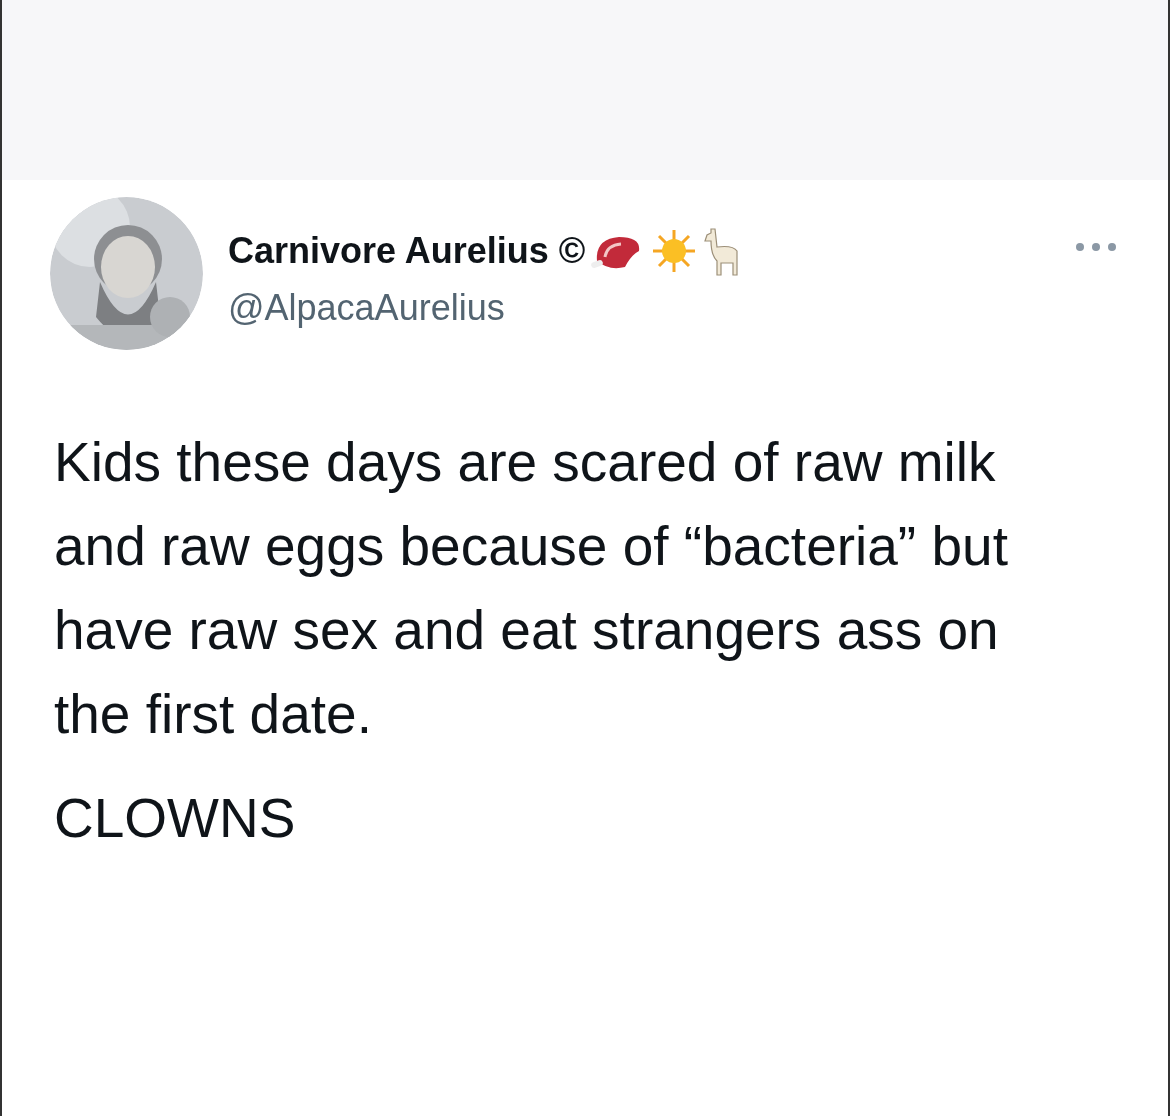 The image size is (1170, 1116). What do you see at coordinates (674, 251) in the screenshot?
I see `sun-icon` at bounding box center [674, 251].